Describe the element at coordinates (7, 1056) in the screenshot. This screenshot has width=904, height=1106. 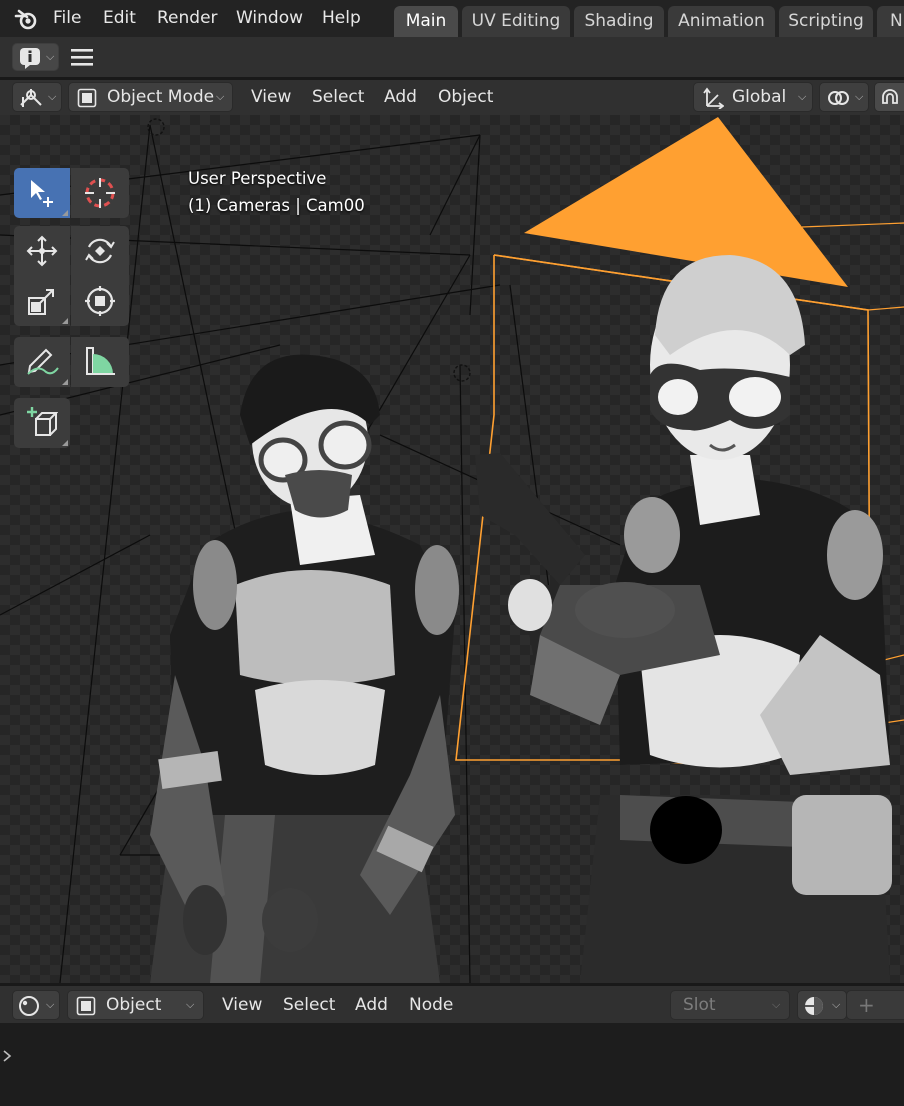
I see `sidebar-expand-chevron-icon` at that location.